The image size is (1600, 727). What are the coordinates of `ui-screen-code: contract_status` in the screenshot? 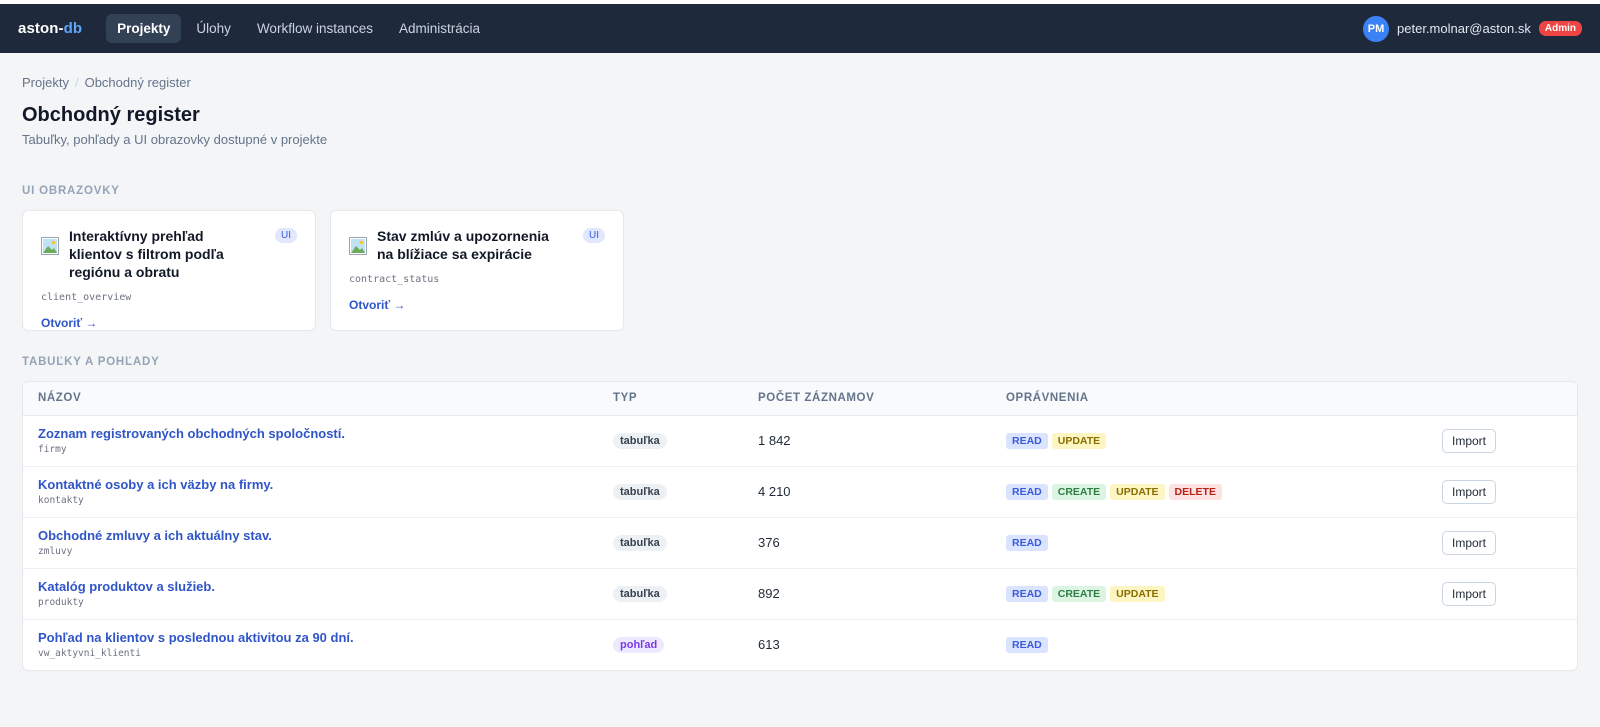 It's located at (394, 279).